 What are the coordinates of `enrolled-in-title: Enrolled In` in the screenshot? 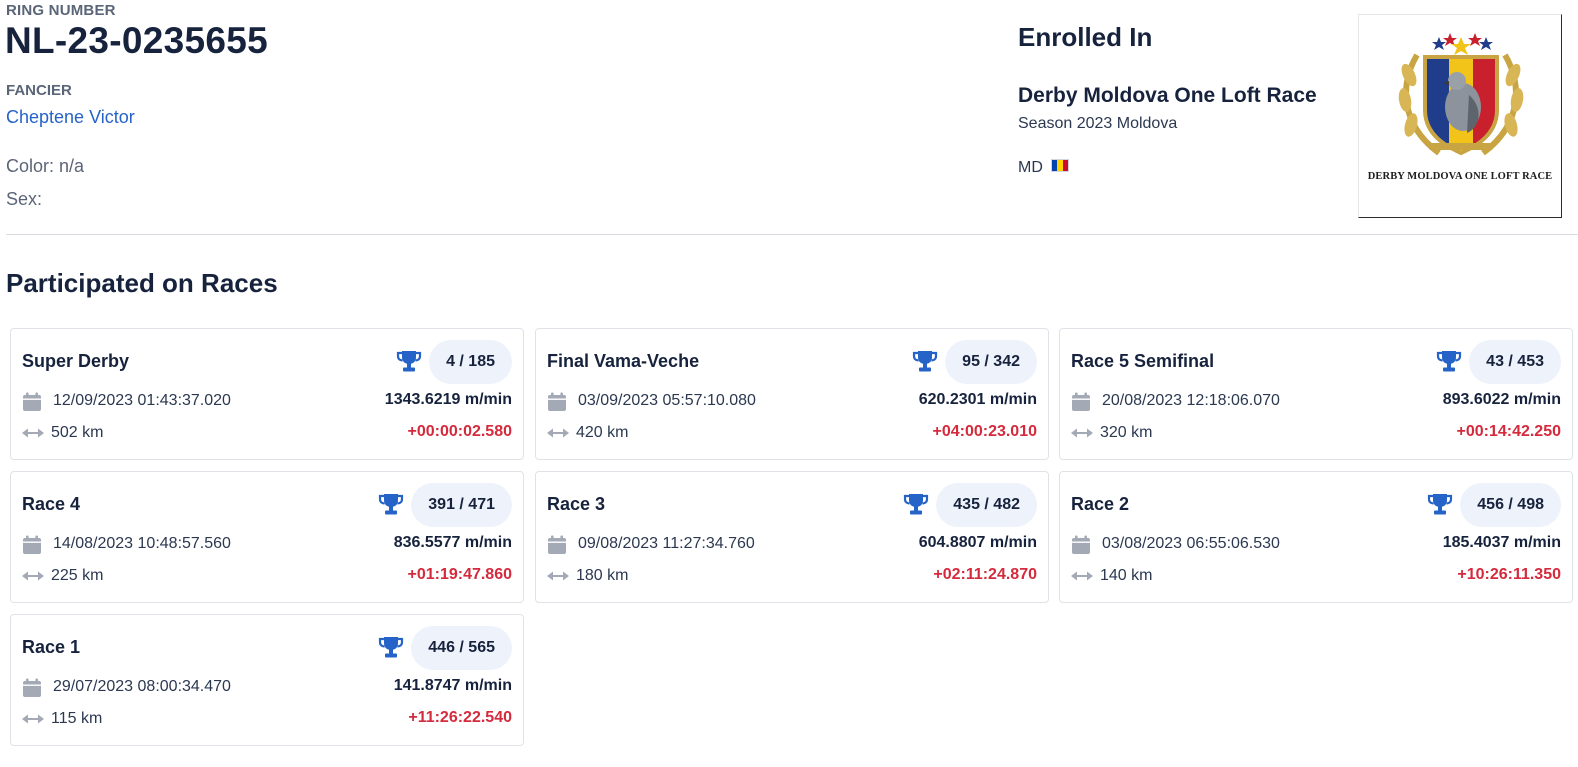 It's located at (1085, 37).